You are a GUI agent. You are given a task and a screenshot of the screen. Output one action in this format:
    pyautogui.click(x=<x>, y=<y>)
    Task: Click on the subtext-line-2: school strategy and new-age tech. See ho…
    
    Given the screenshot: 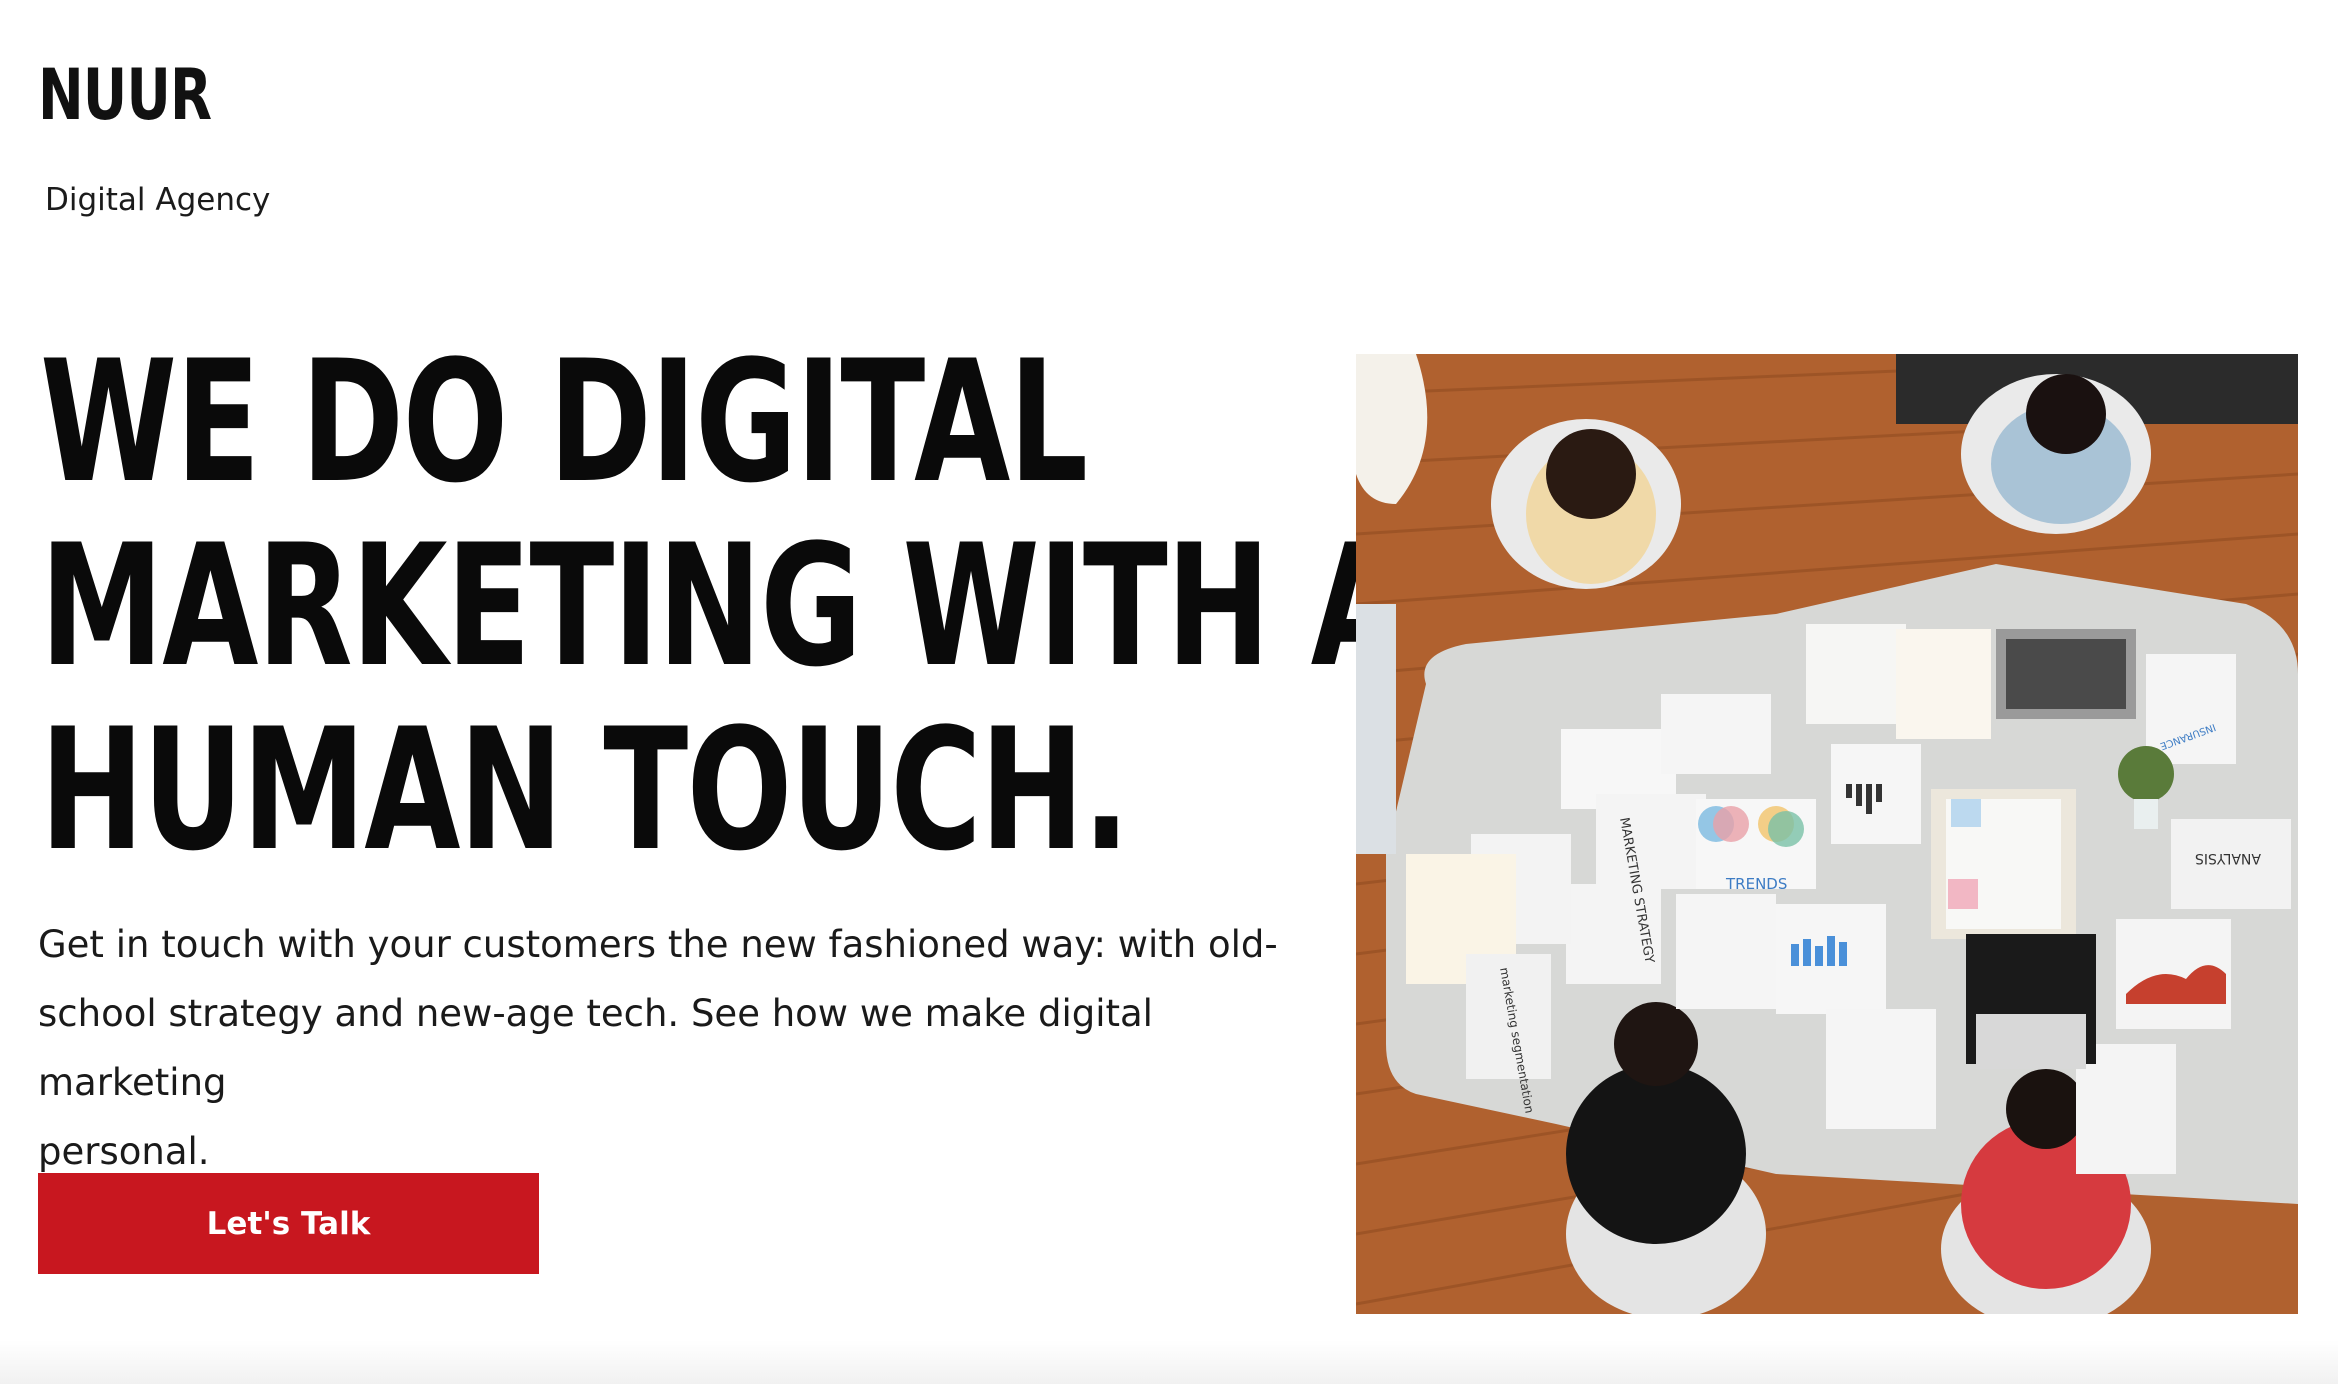 What is the action you would take?
    pyautogui.click(x=595, y=1048)
    